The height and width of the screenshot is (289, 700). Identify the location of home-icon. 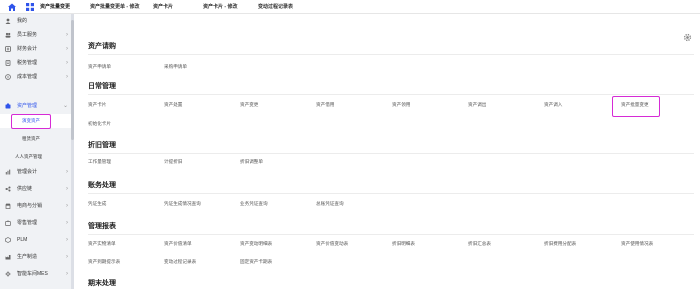
(12, 7).